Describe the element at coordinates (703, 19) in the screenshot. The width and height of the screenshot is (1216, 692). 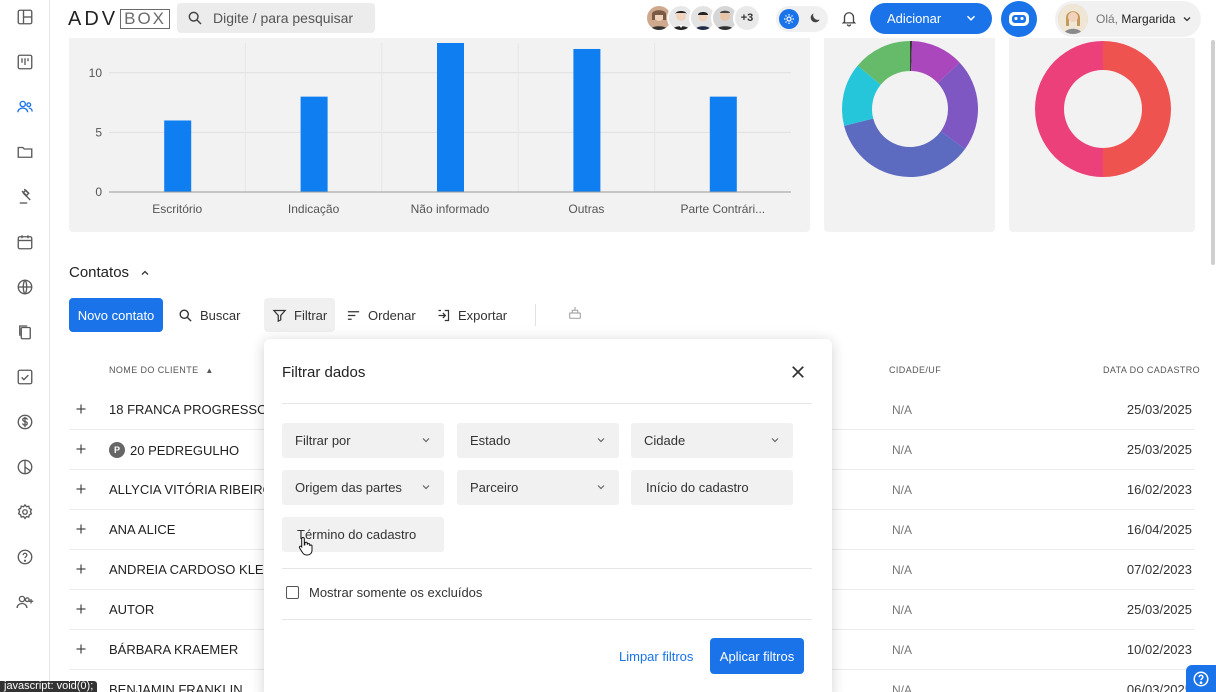
I see `team-avatars: +3` at that location.